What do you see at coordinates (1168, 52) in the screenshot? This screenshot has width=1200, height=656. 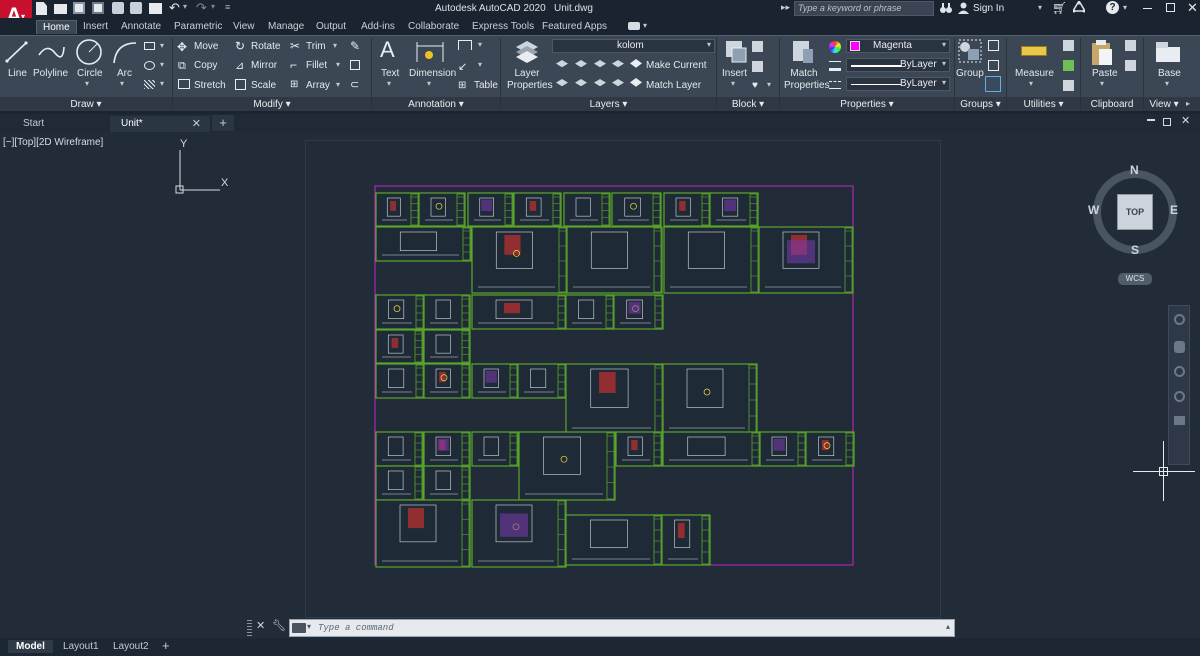 I see `base-view-button` at bounding box center [1168, 52].